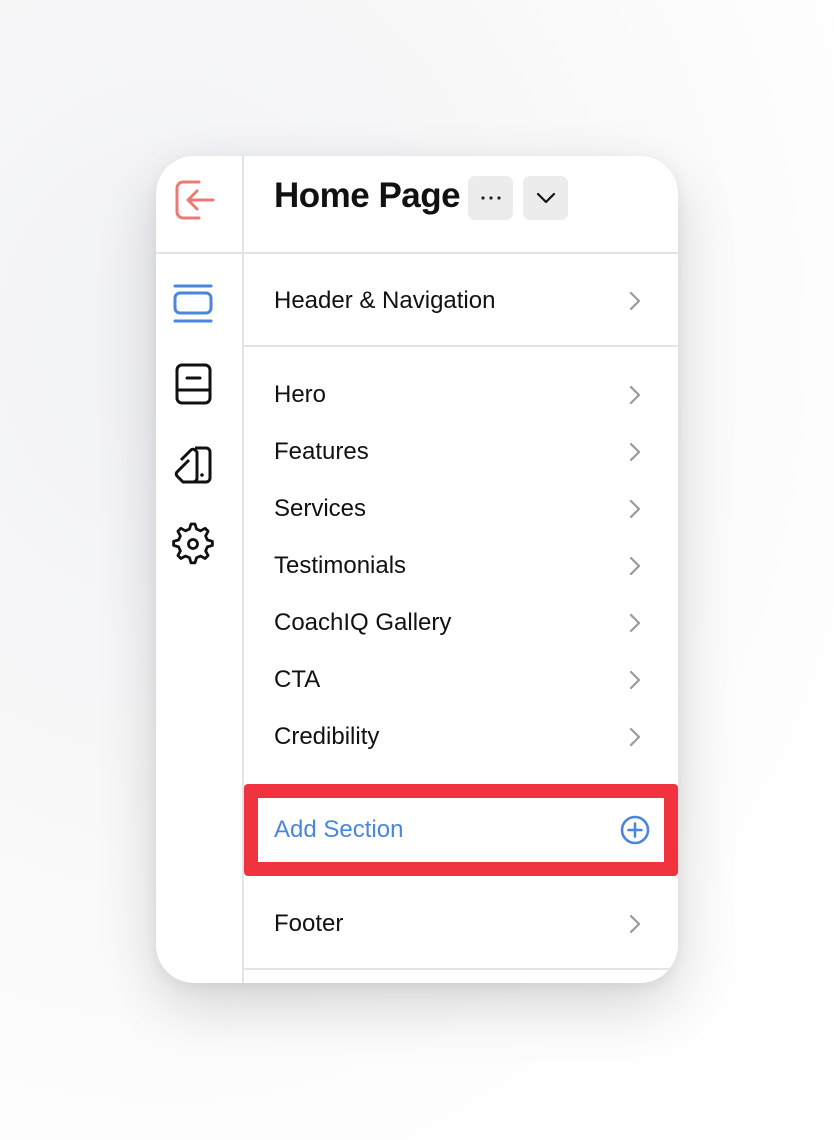  Describe the element at coordinates (193, 200) in the screenshot. I see `exit-icon` at that location.